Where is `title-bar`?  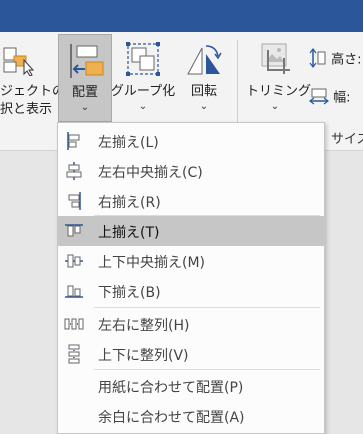
title-bar is located at coordinates (181, 16).